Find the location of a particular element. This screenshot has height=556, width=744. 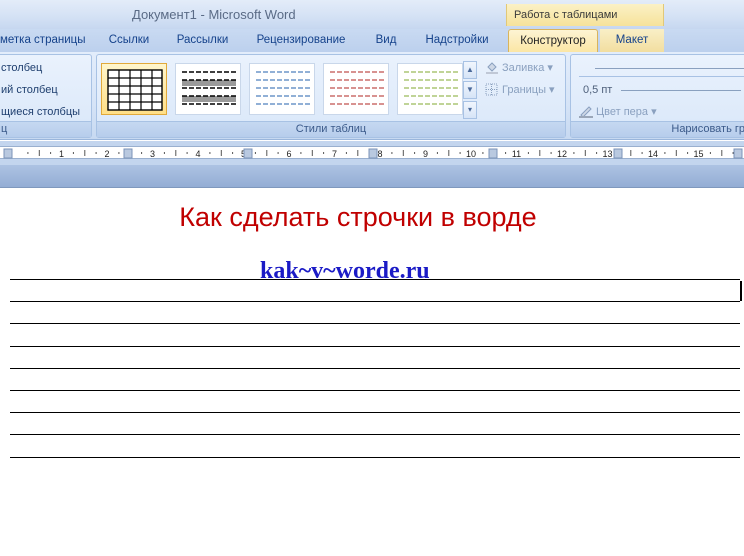

pen-color-label: Цвет пера is located at coordinates (622, 112).